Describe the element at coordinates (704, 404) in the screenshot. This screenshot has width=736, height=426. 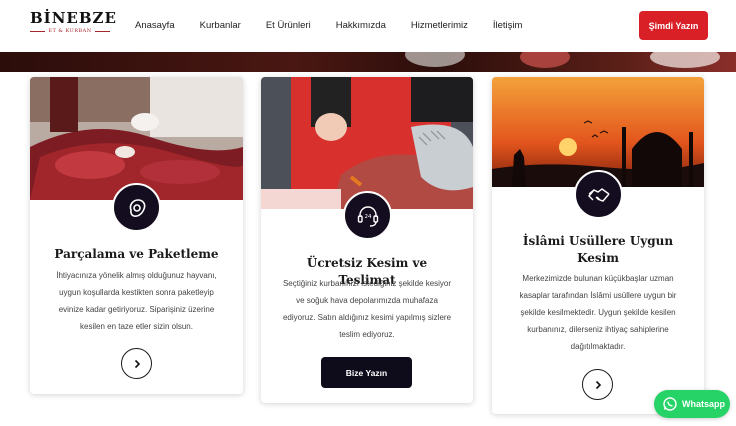
I see `whatsapp-label: Whatsapp` at that location.